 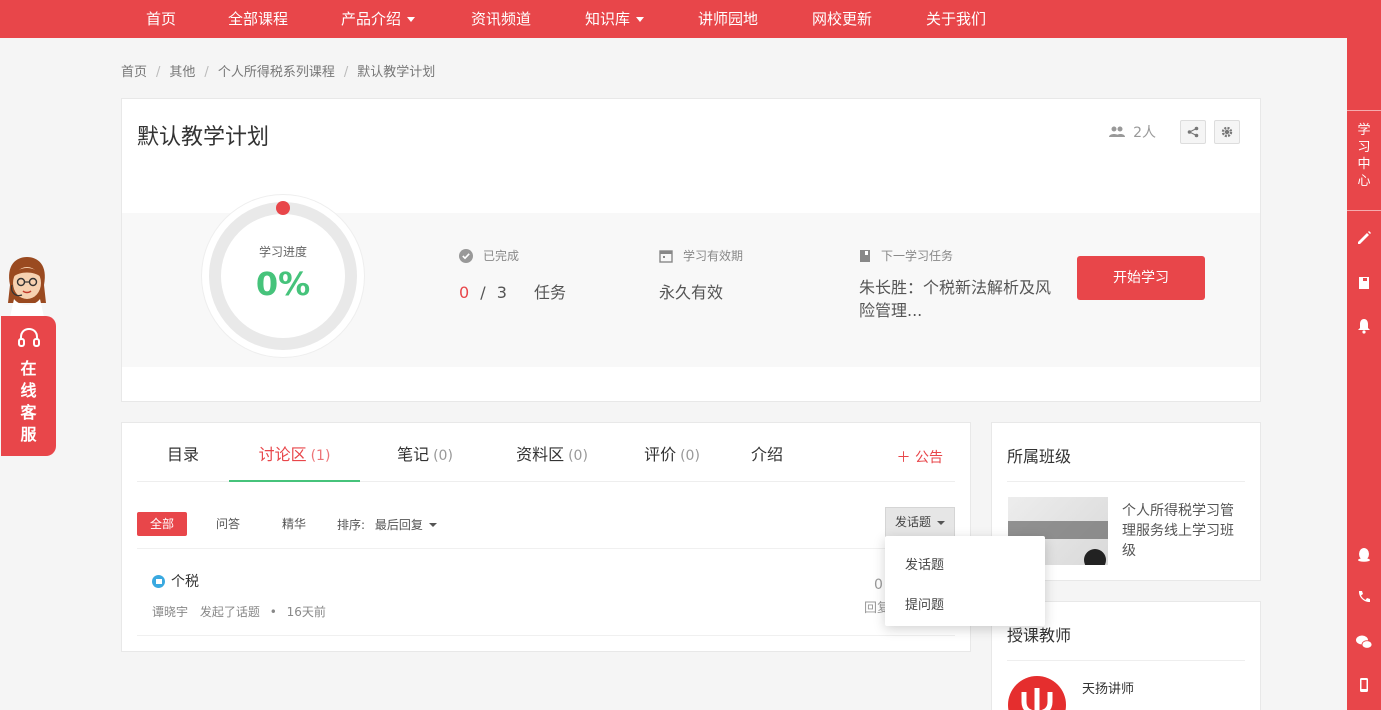 I want to click on completed-total: 3, so click(x=501, y=292).